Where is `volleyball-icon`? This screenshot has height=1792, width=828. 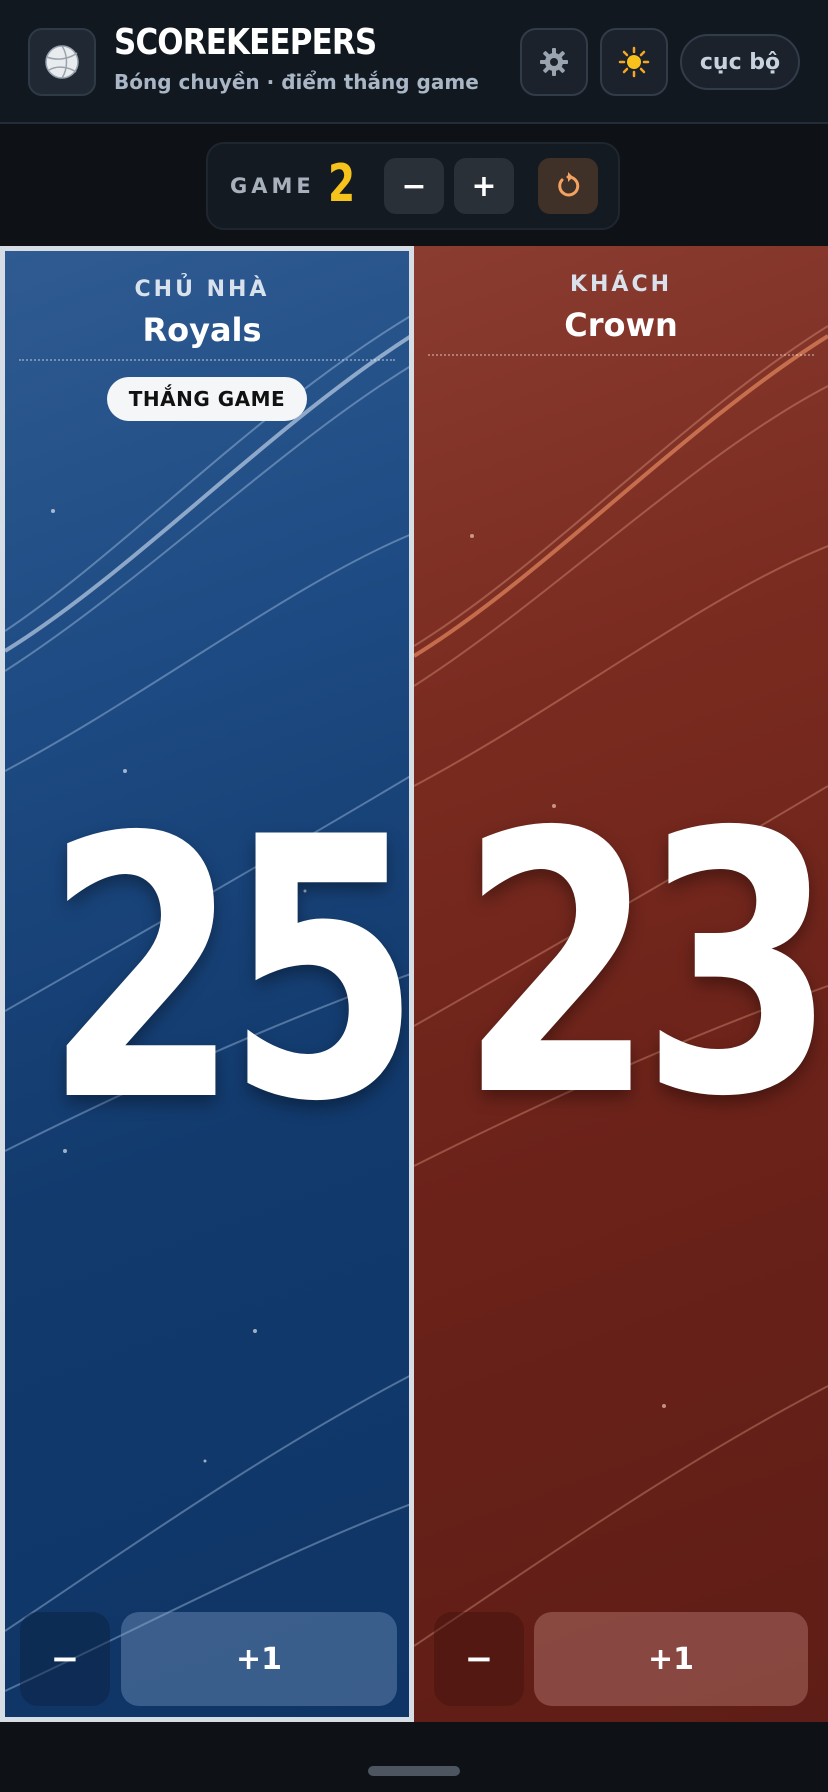 volleyball-icon is located at coordinates (62, 62).